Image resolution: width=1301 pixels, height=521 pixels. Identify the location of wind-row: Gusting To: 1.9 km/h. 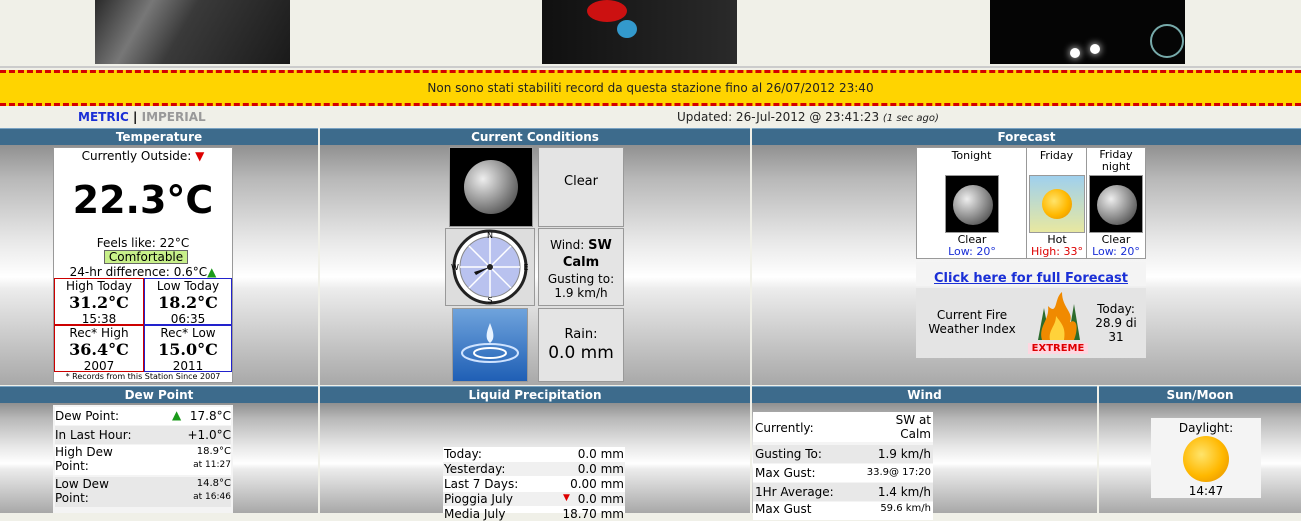
(843, 454).